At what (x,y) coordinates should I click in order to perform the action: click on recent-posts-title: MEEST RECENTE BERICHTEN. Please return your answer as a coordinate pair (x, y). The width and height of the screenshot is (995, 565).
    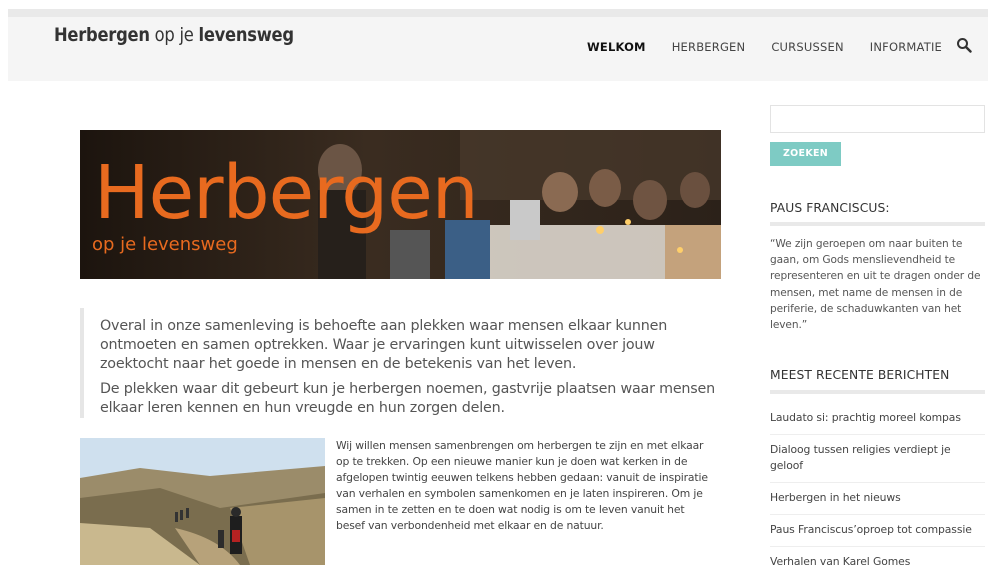
    Looking at the image, I should click on (860, 375).